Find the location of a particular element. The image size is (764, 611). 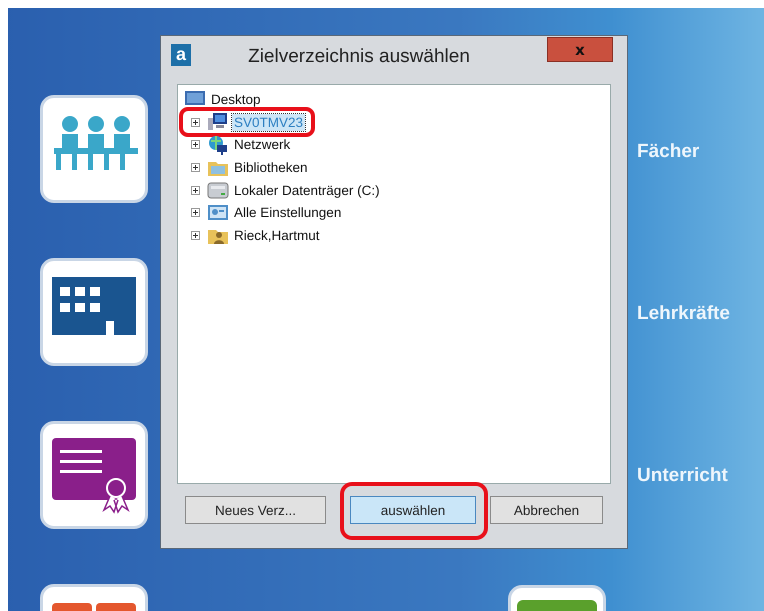

close-button: x is located at coordinates (580, 49).